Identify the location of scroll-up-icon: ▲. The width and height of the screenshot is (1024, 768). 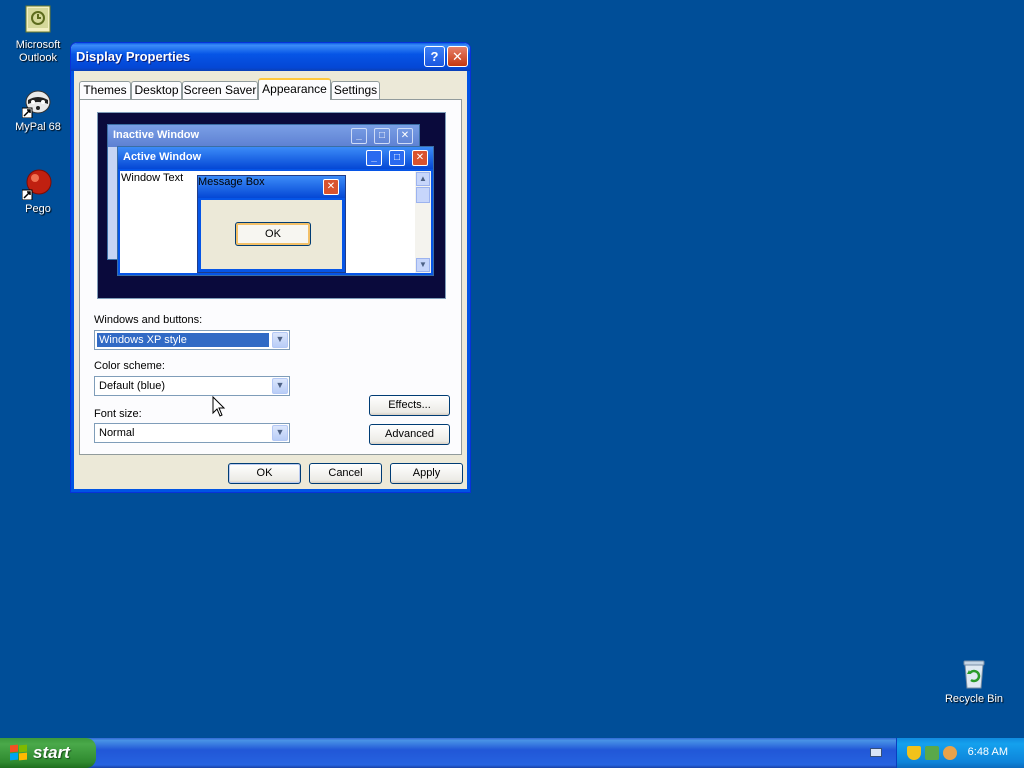
(423, 179).